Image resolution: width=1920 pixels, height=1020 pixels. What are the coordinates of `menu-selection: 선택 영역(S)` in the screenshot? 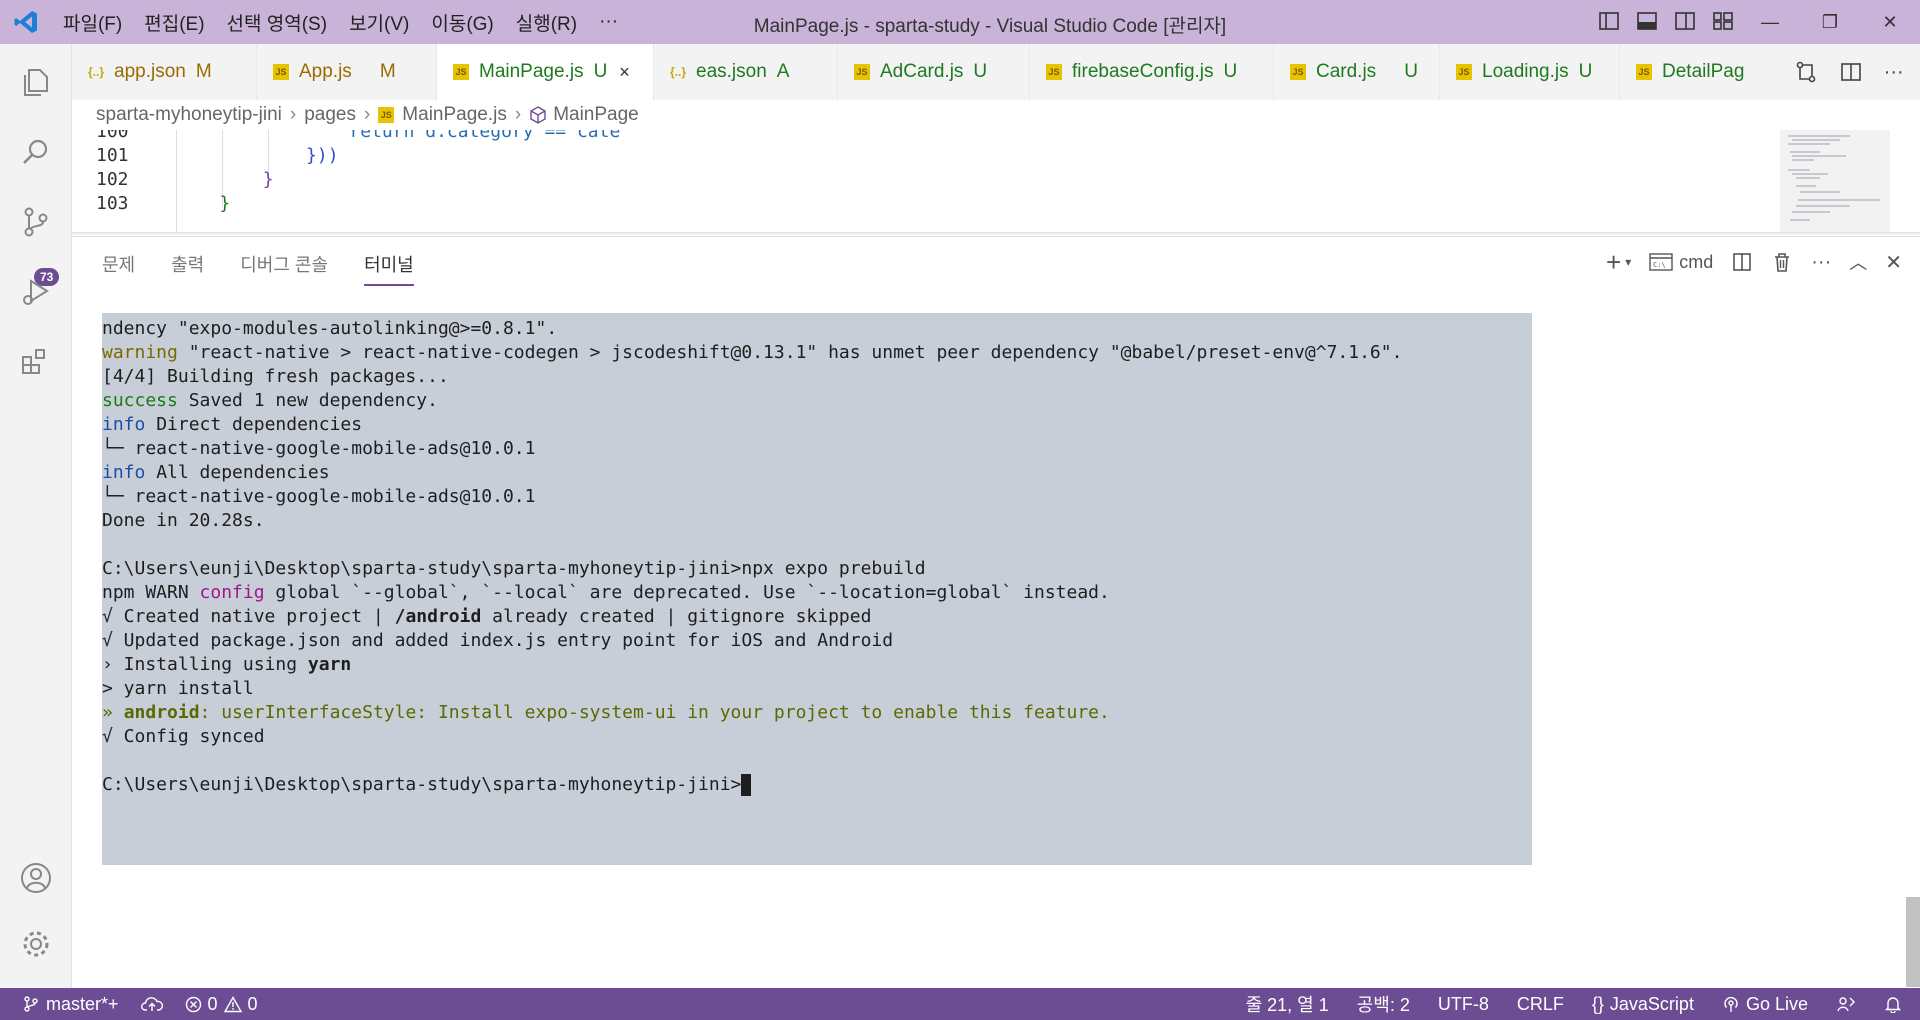 It's located at (277, 22).